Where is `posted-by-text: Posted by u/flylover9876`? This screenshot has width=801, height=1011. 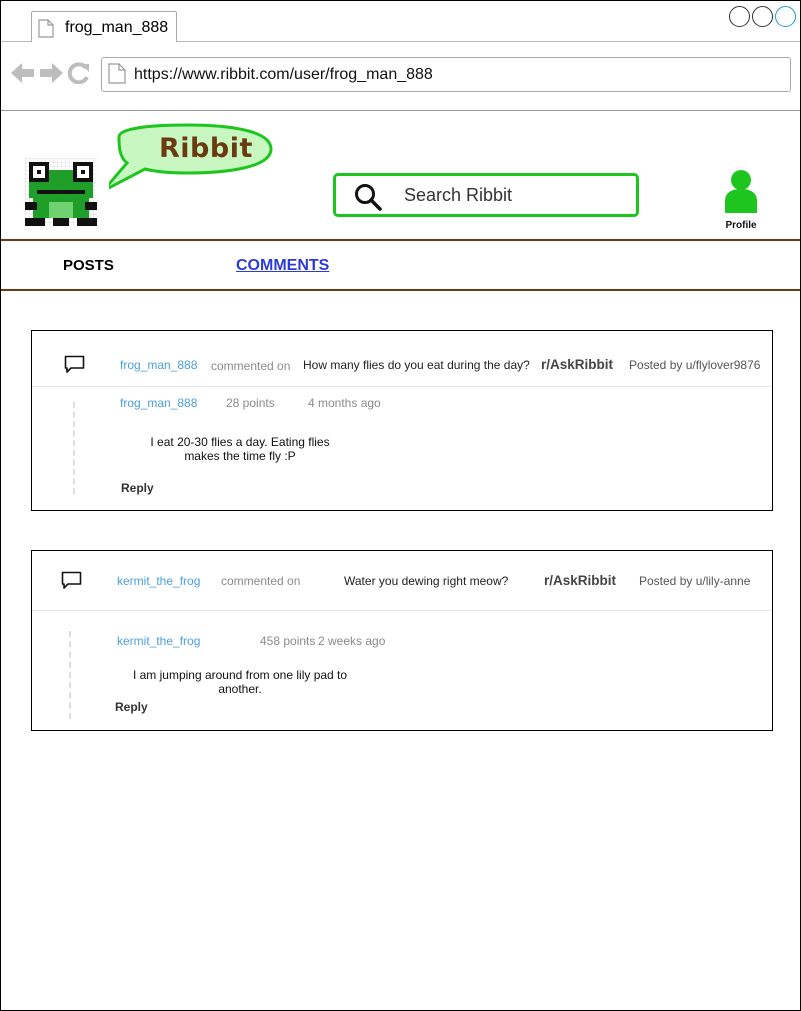
posted-by-text: Posted by u/flylover9876 is located at coordinates (695, 365).